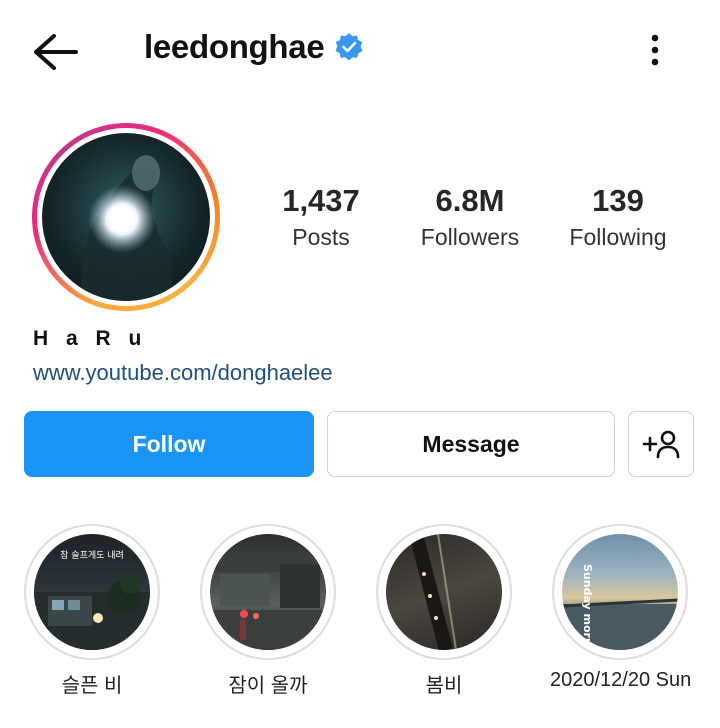 This screenshot has width=720, height=728. What do you see at coordinates (268, 601) in the screenshot?
I see `rainy-street-photo-icon` at bounding box center [268, 601].